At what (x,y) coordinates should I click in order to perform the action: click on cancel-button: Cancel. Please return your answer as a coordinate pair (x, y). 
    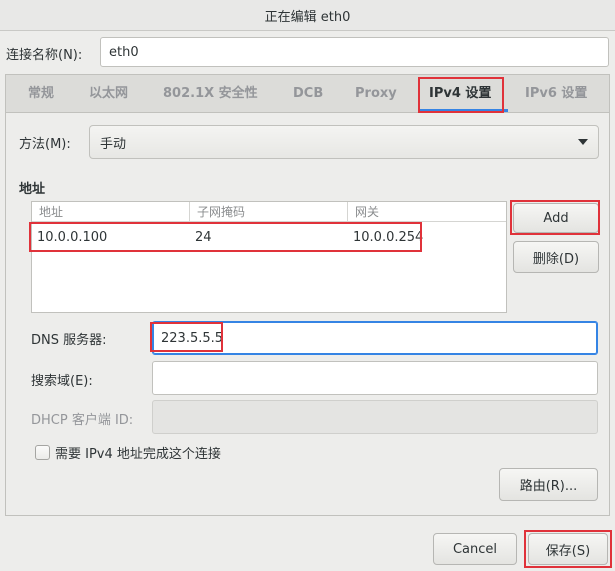
    Looking at the image, I should click on (475, 549).